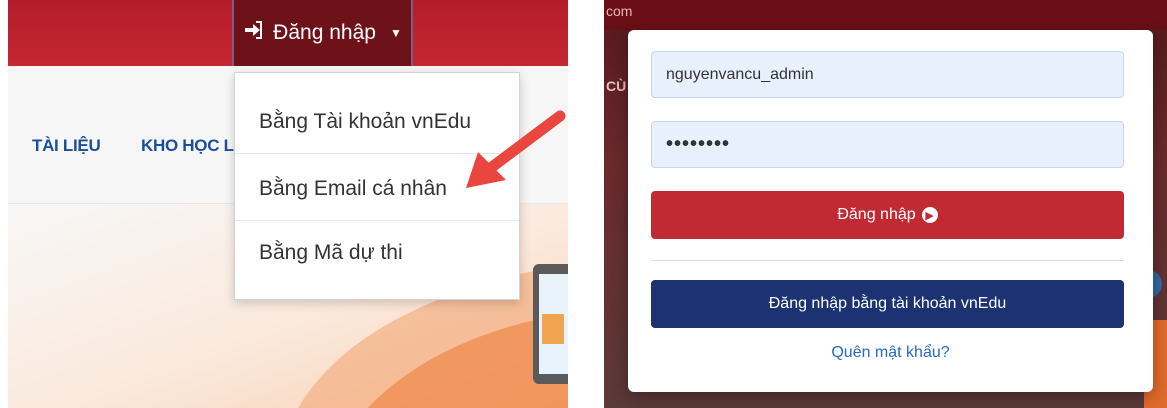  I want to click on top-navbar: com, so click(885, 15).